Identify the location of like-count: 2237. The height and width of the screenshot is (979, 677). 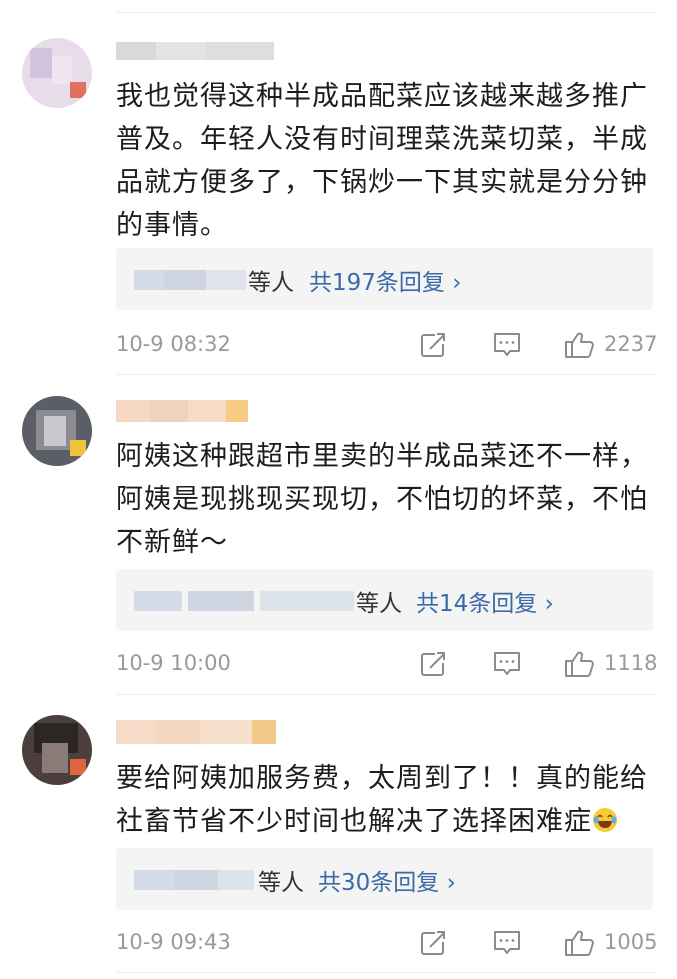
(631, 344).